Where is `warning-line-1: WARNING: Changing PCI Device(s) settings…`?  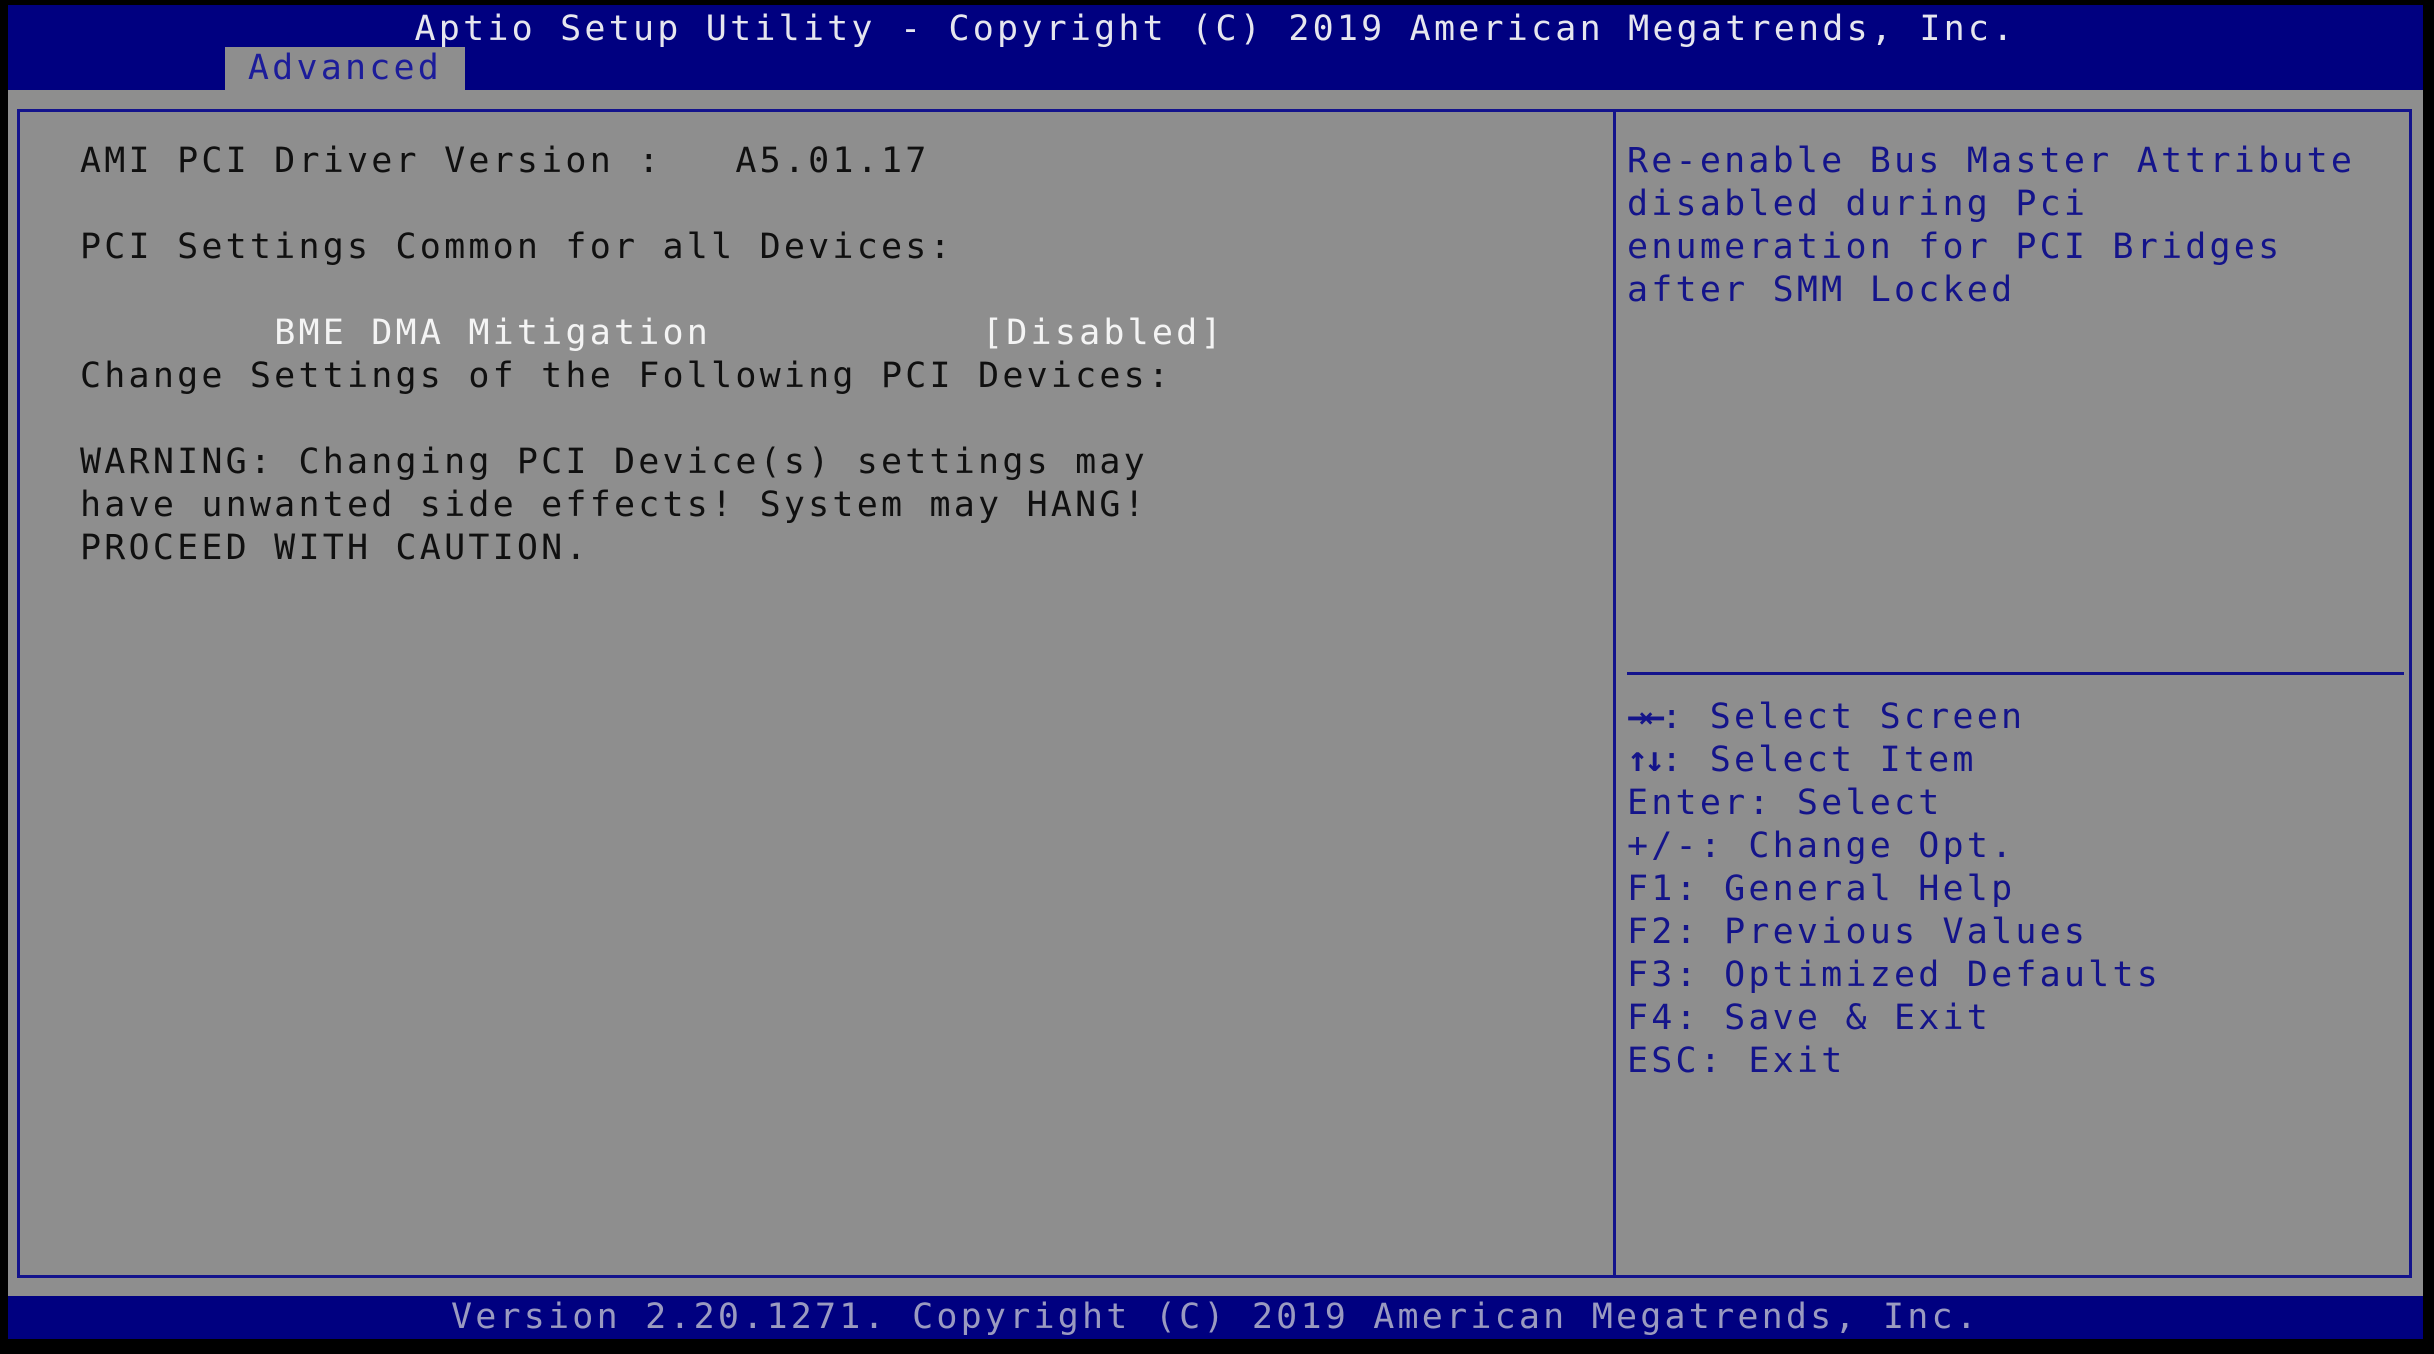
warning-line-1: WARNING: Changing PCI Device(s) settings… is located at coordinates (614, 462).